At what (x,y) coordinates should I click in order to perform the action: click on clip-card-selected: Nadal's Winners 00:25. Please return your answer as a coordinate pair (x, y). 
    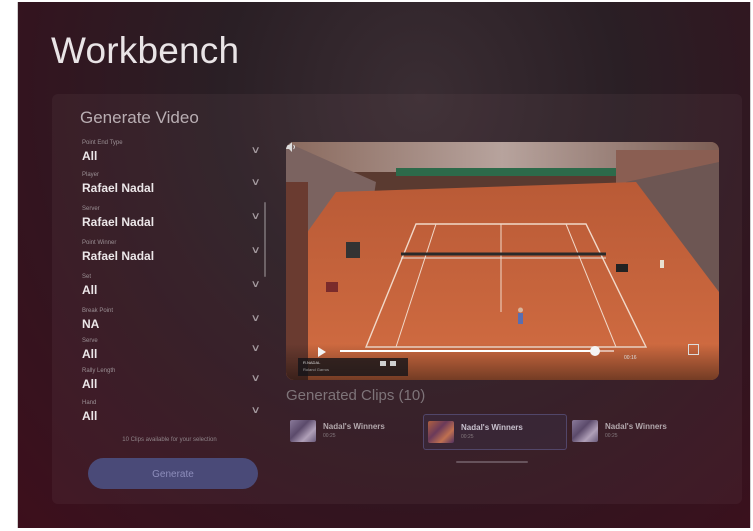
    Looking at the image, I should click on (495, 432).